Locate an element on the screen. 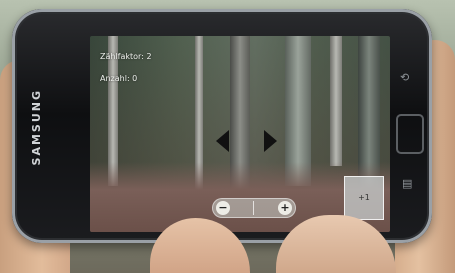  arrow-right-icon is located at coordinates (270, 141).